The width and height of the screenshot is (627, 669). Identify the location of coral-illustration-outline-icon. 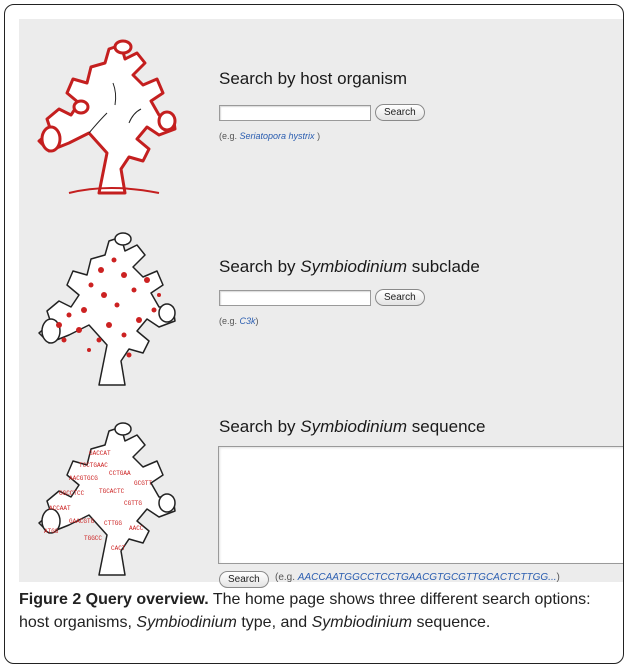
(107, 117).